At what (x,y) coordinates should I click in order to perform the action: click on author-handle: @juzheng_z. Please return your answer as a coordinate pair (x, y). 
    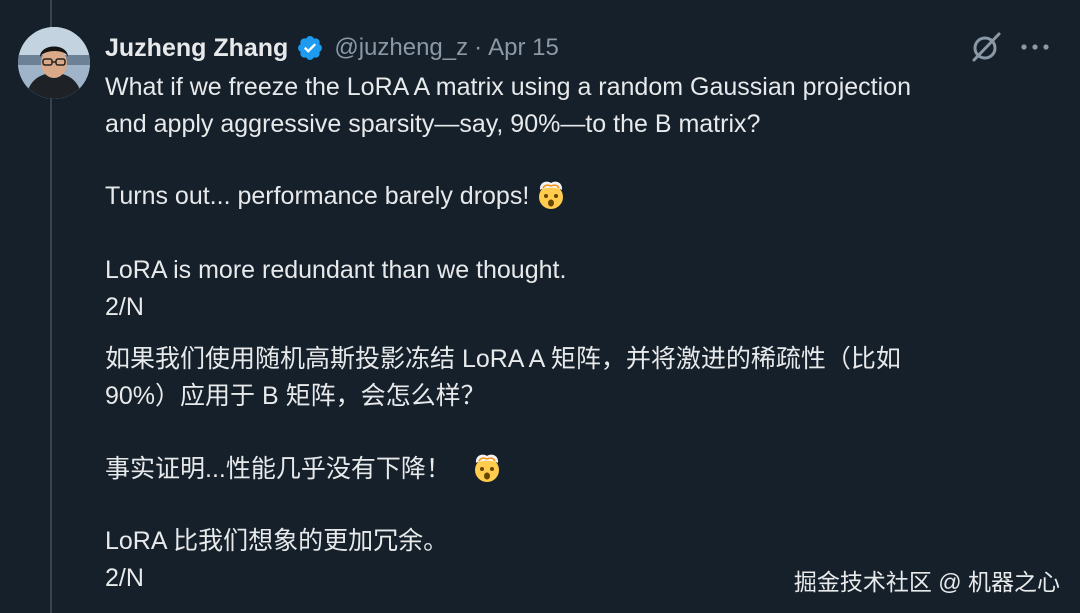
    Looking at the image, I should click on (401, 48).